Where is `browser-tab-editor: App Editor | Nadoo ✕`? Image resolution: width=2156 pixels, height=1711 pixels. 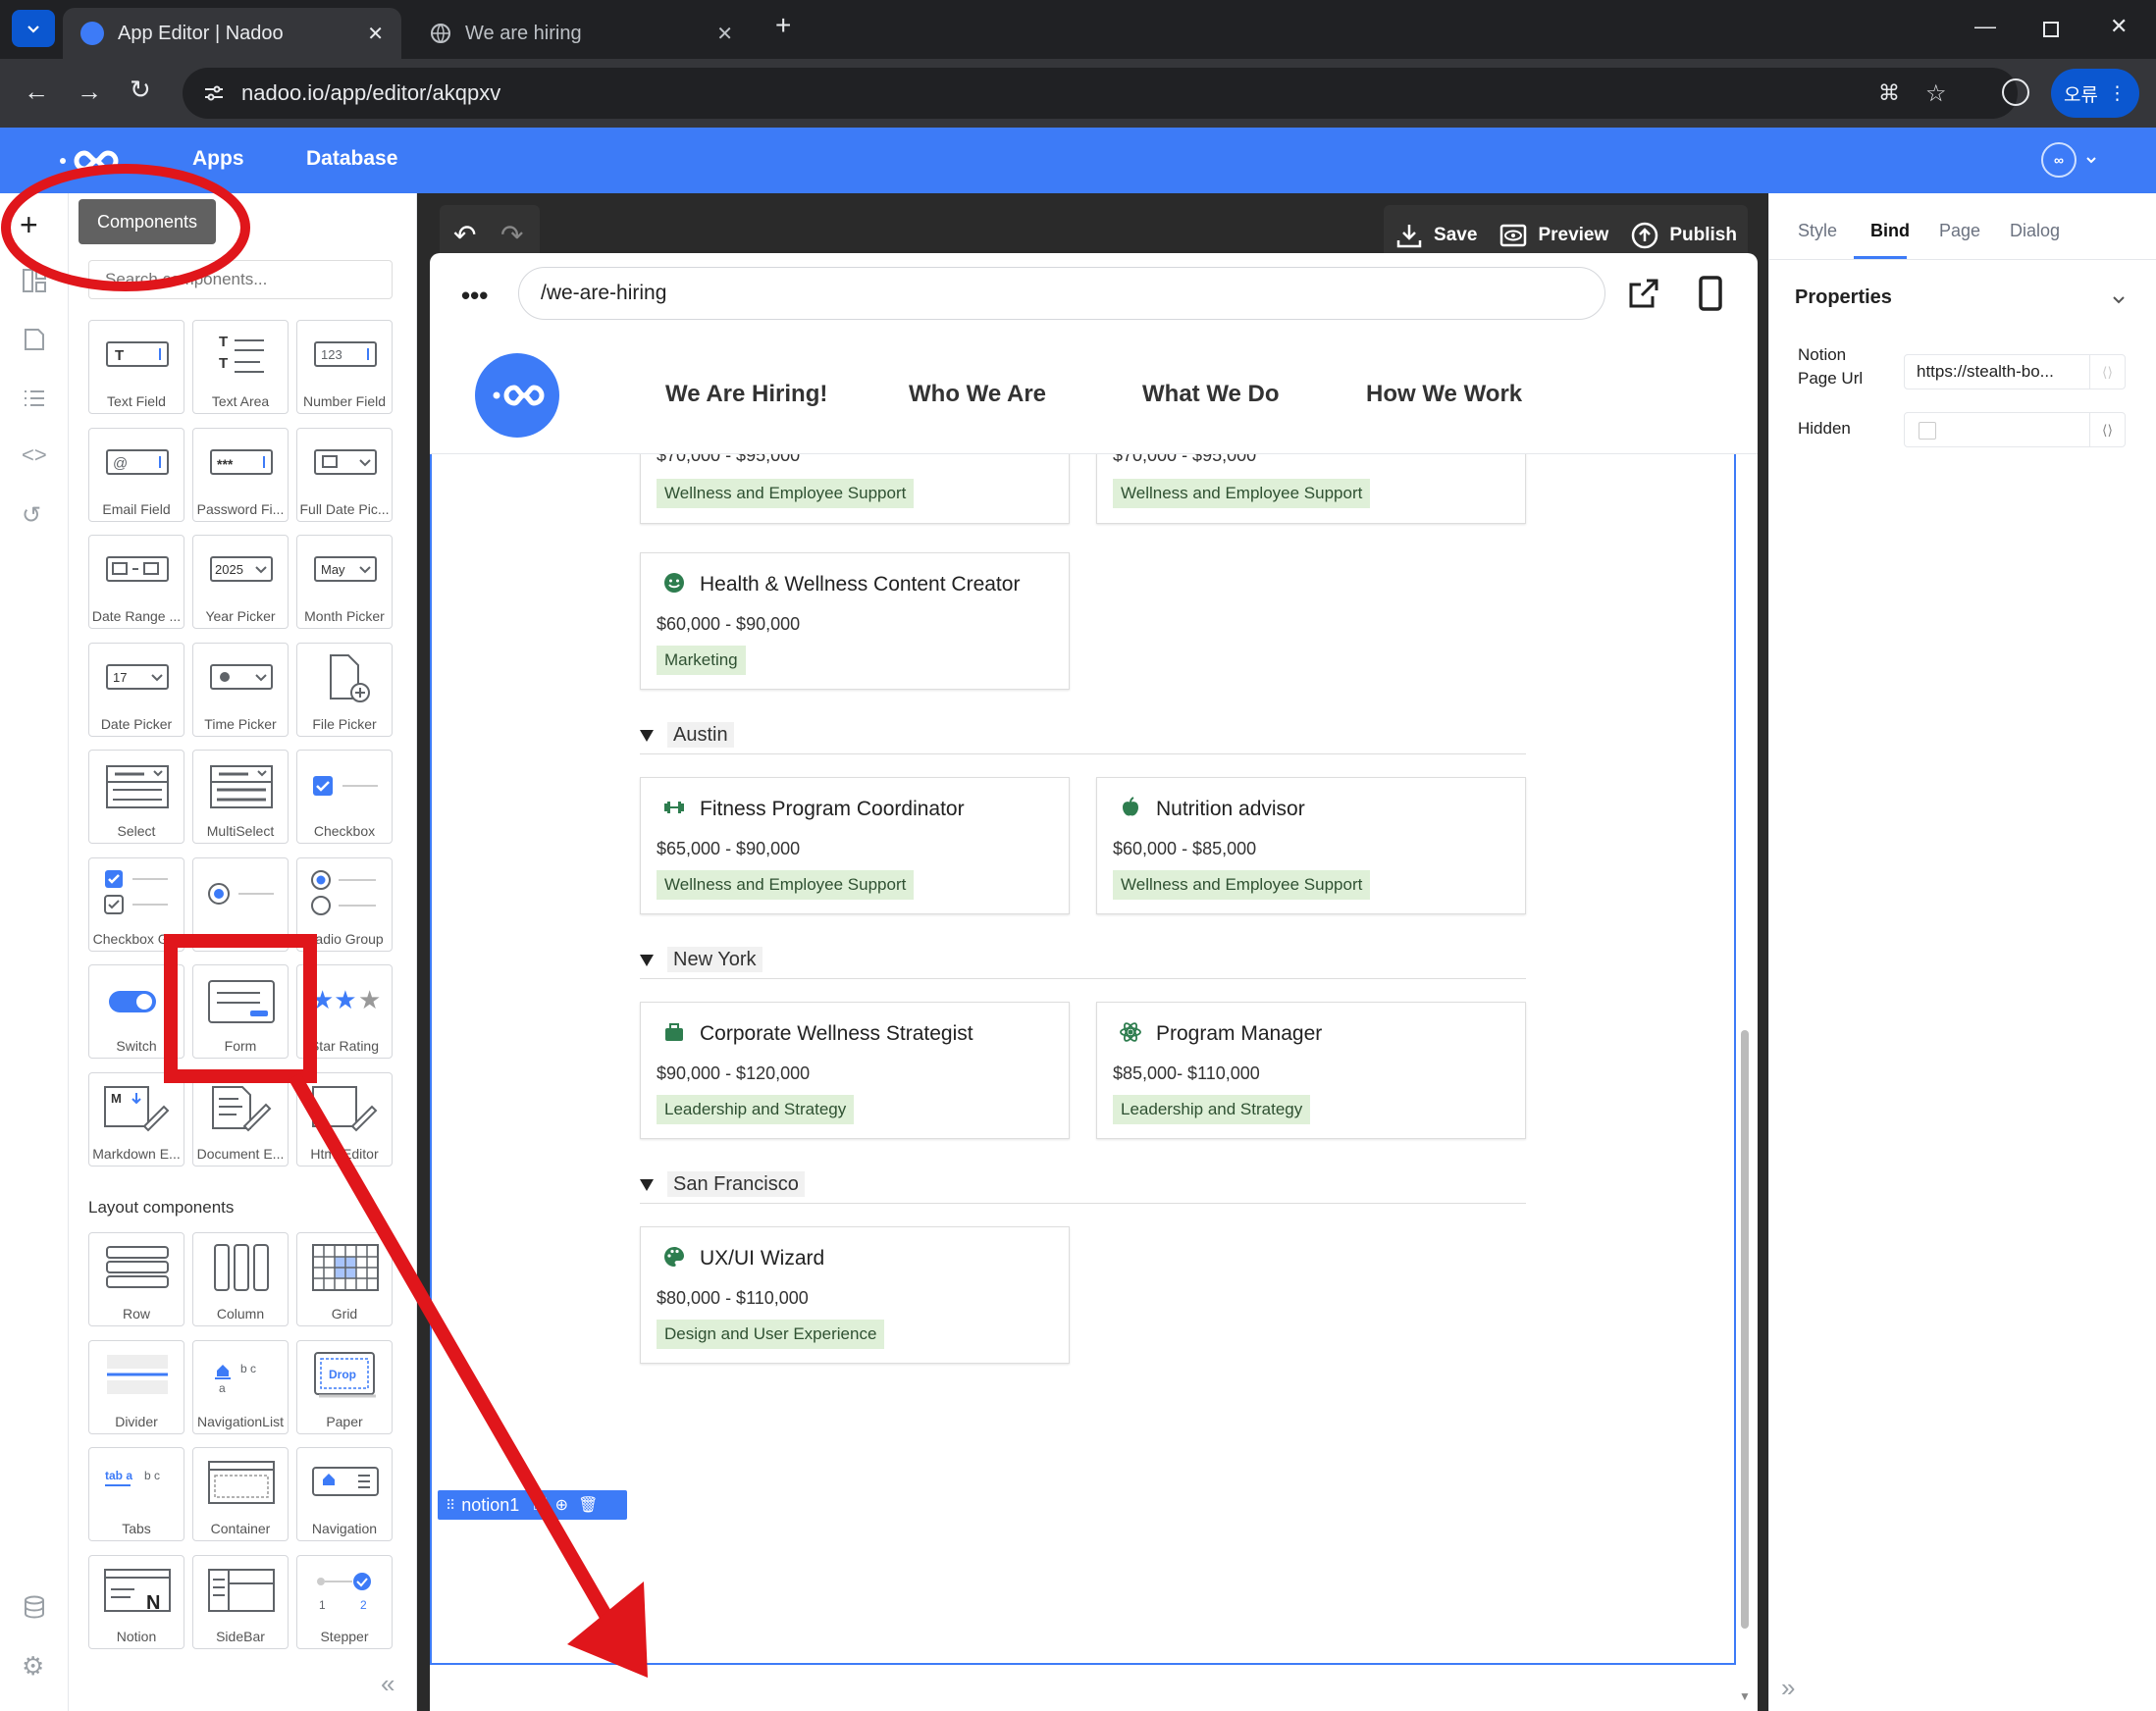 browser-tab-editor: App Editor | Nadoo ✕ is located at coordinates (232, 33).